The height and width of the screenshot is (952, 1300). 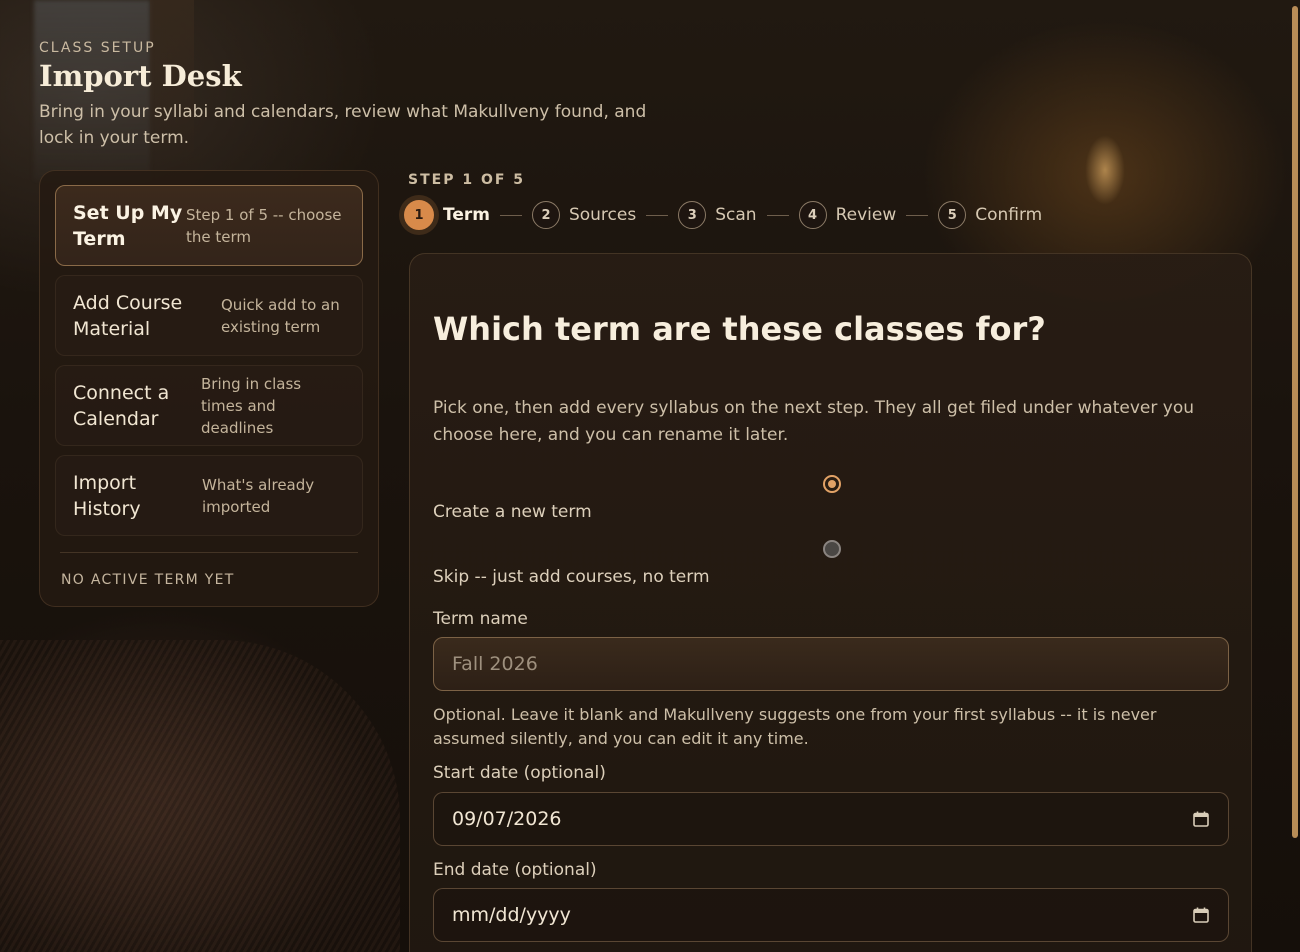 I want to click on sidebar-item-label: Set Up My Term, so click(x=128, y=225).